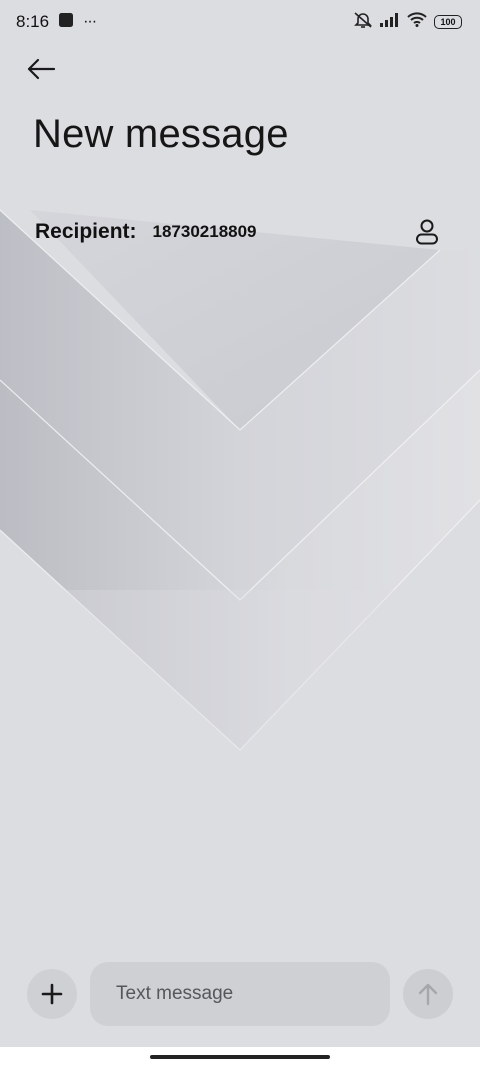 This screenshot has height=1067, width=480. I want to click on attach-button, so click(52, 994).